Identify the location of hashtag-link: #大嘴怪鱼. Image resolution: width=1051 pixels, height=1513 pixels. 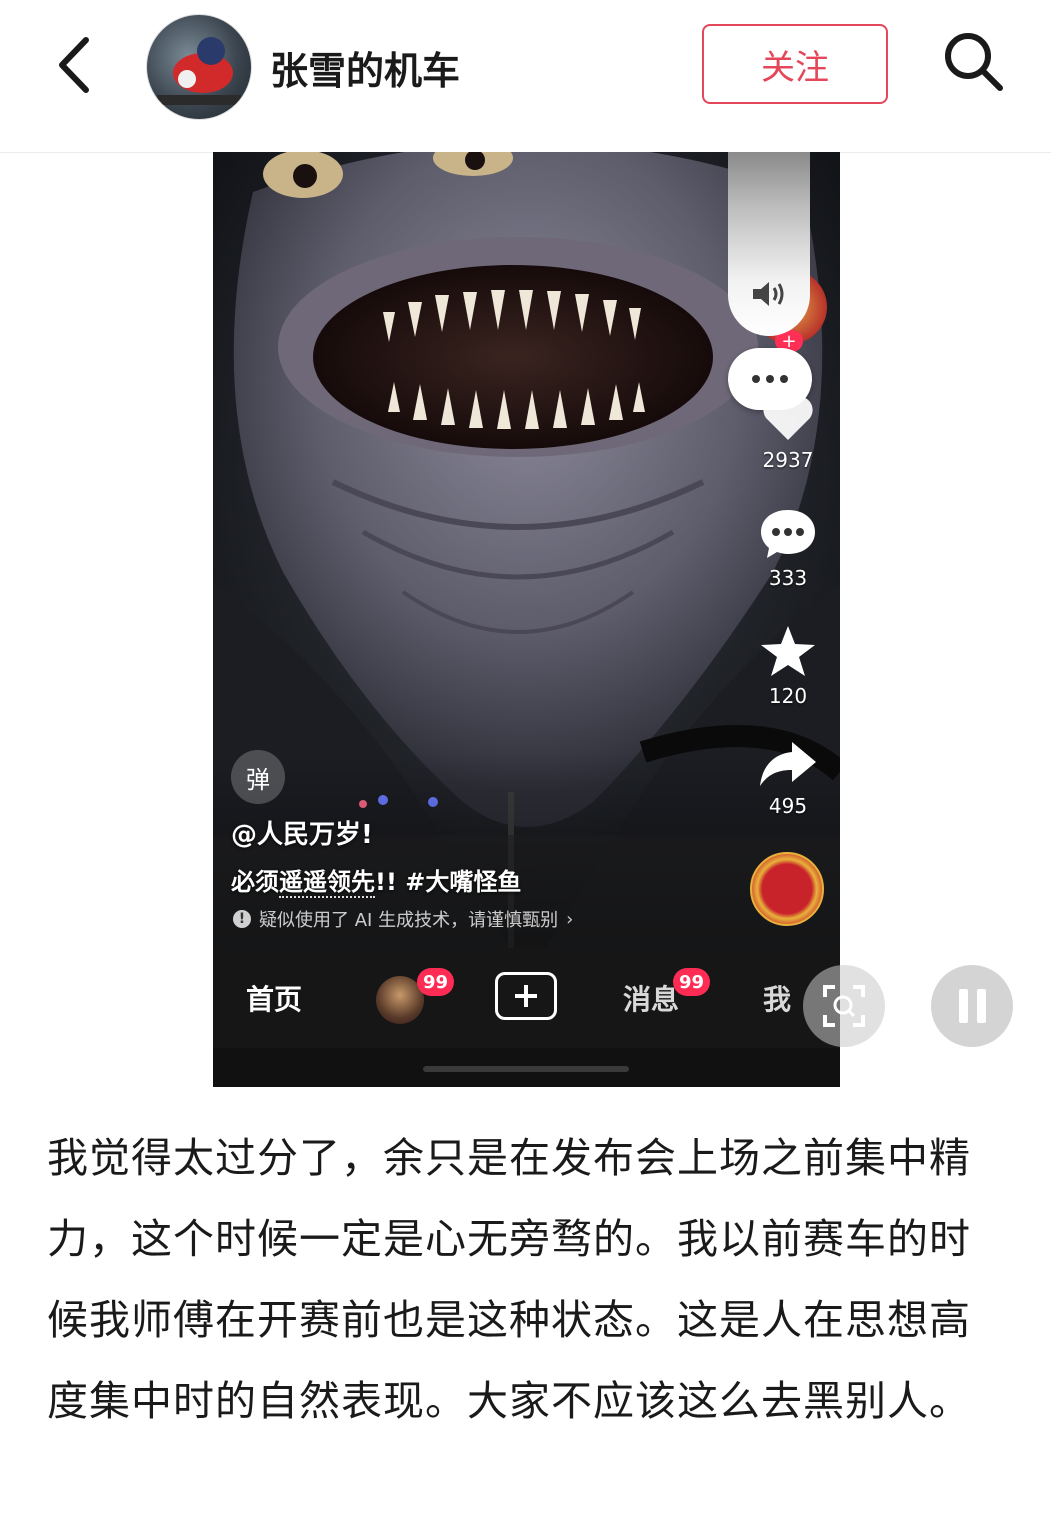
(463, 882).